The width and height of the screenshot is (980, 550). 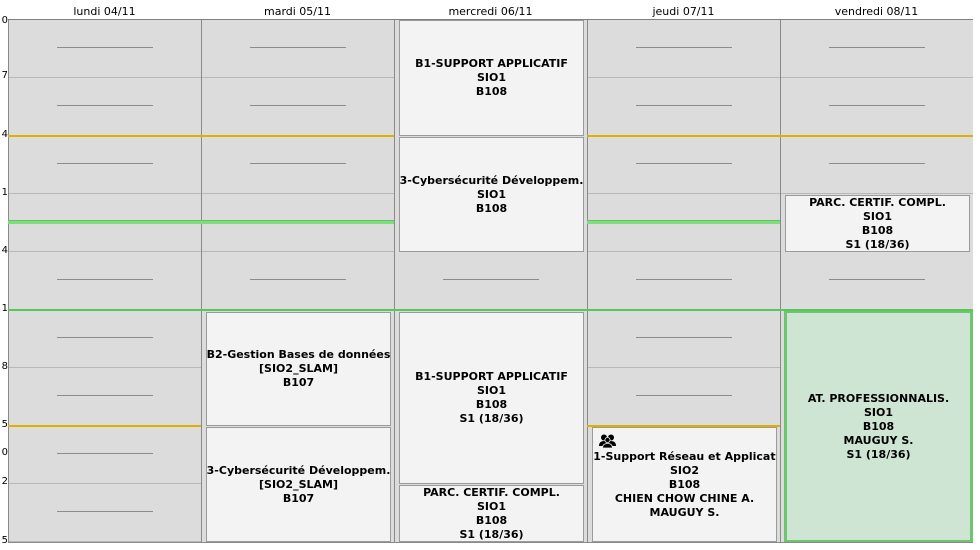 I want to click on course-event: B1-SUPPORT APPLICATIF SIO1 B108, so click(x=491, y=78).